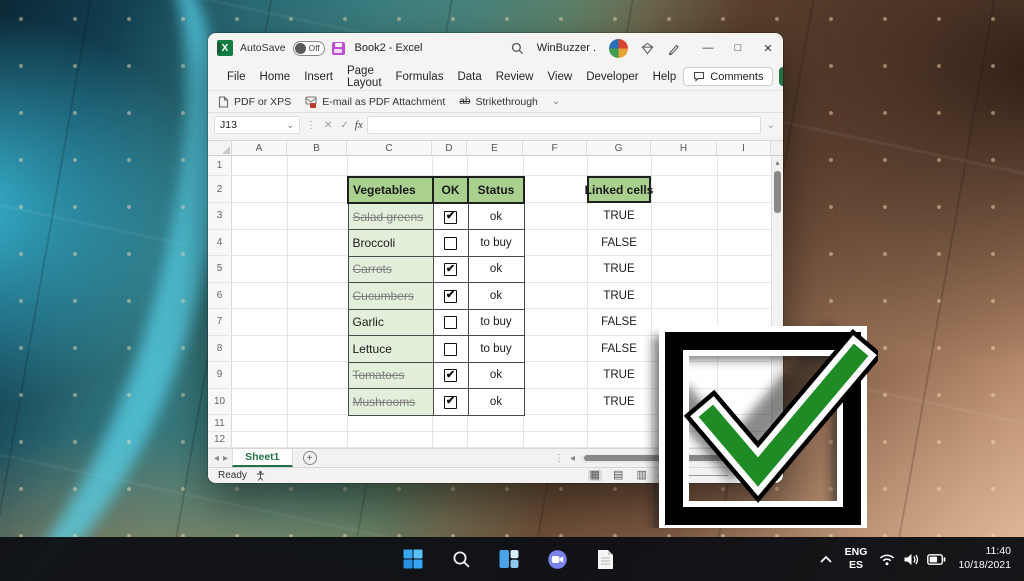  Describe the element at coordinates (605, 559) in the screenshot. I see `document-app-button` at that location.